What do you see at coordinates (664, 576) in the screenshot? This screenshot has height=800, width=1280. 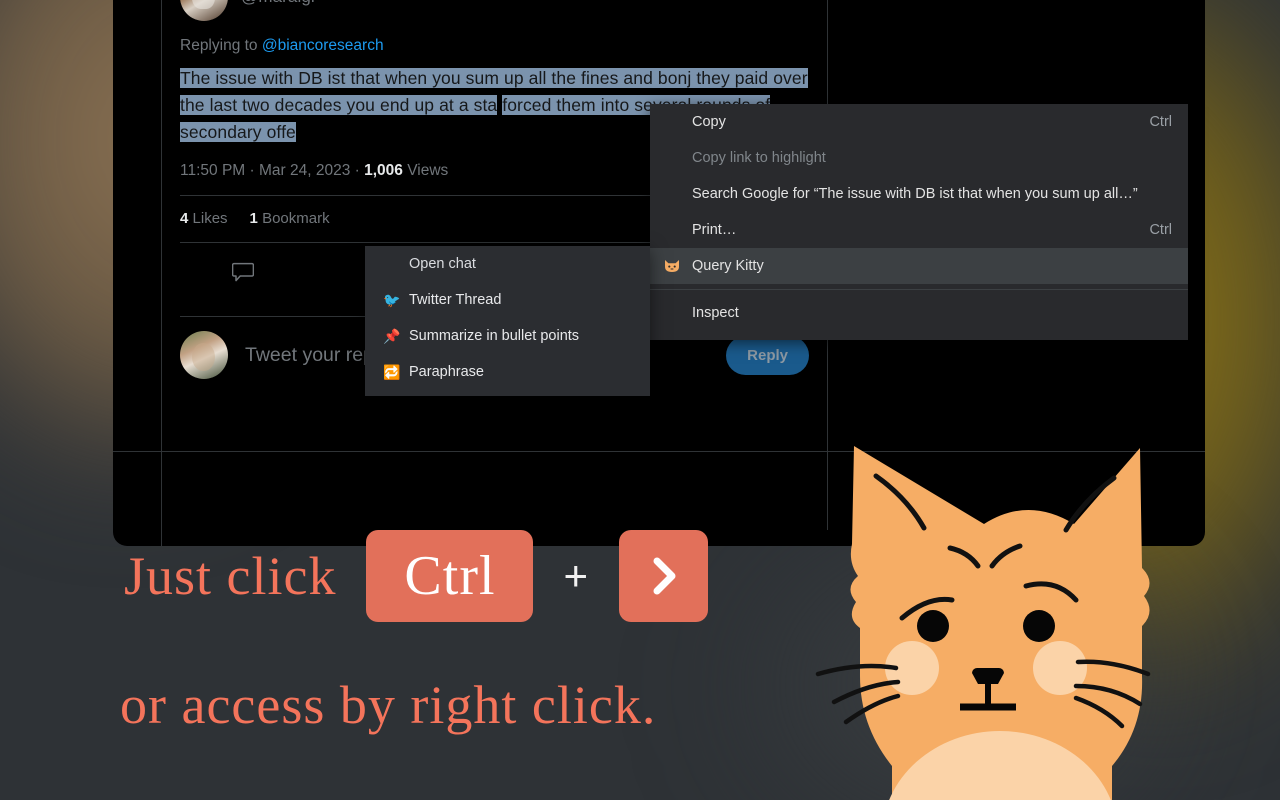 I see `chevron-right-icon` at bounding box center [664, 576].